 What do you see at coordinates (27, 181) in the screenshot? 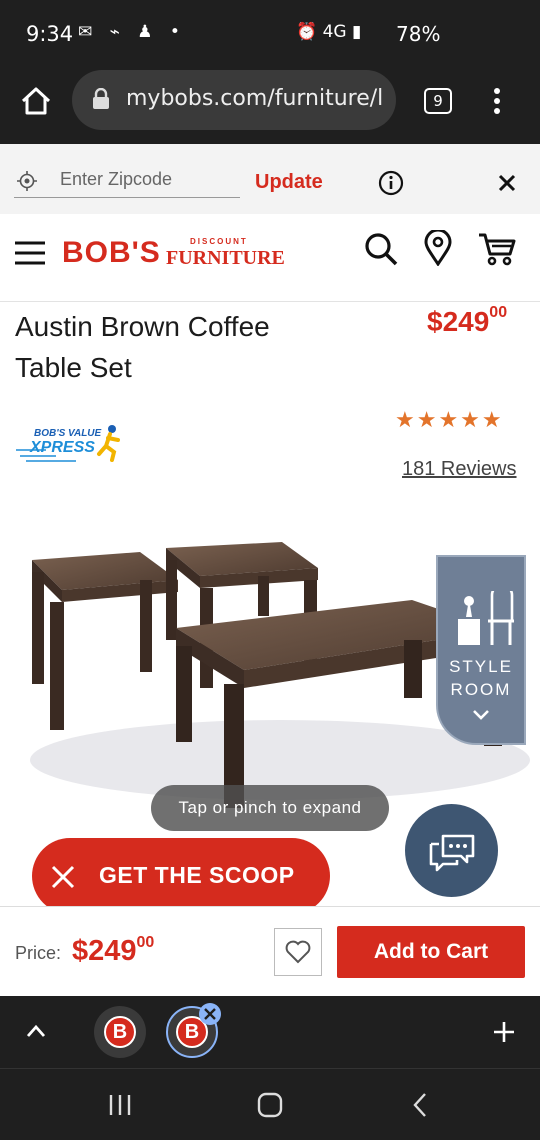
I see `locate-icon` at bounding box center [27, 181].